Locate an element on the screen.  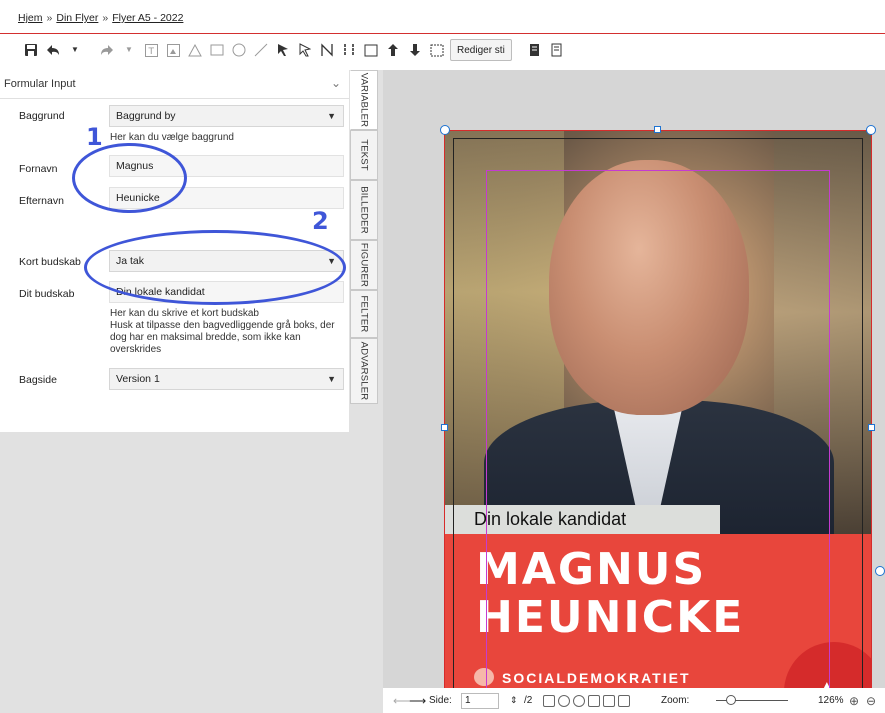
tab-label: ADVARSLER is located at coordinates (364, 371).